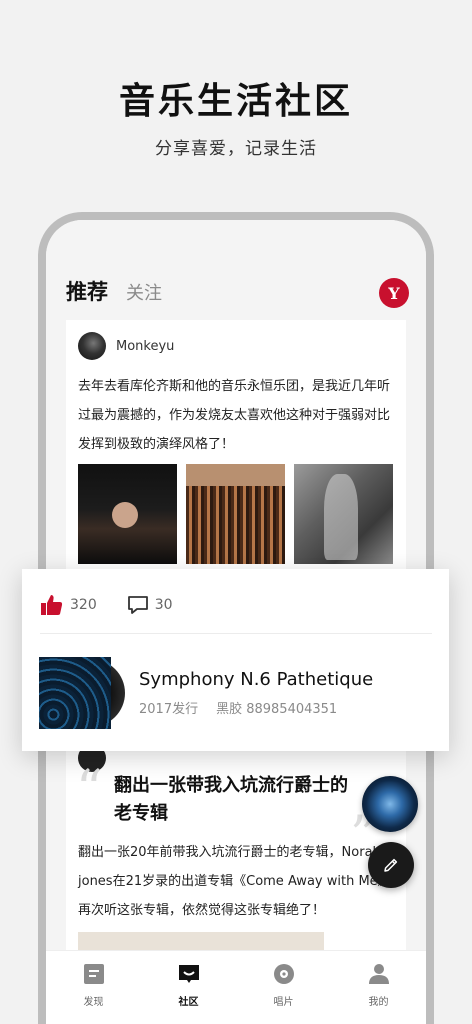 Image resolution: width=472 pixels, height=1024 pixels. I want to click on album-year: 2017发行, so click(169, 709).